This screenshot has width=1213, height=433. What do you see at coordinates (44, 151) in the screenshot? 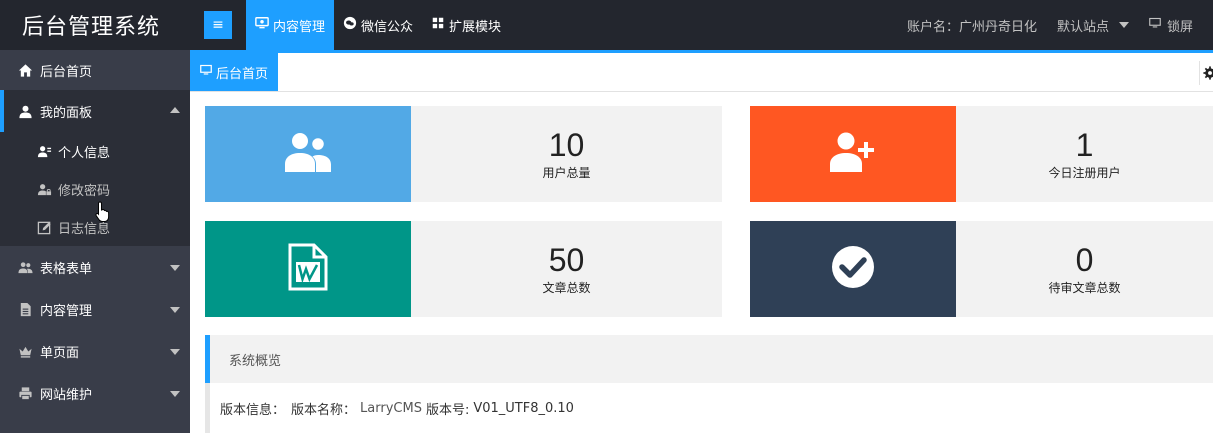
I see `user-card-icon` at bounding box center [44, 151].